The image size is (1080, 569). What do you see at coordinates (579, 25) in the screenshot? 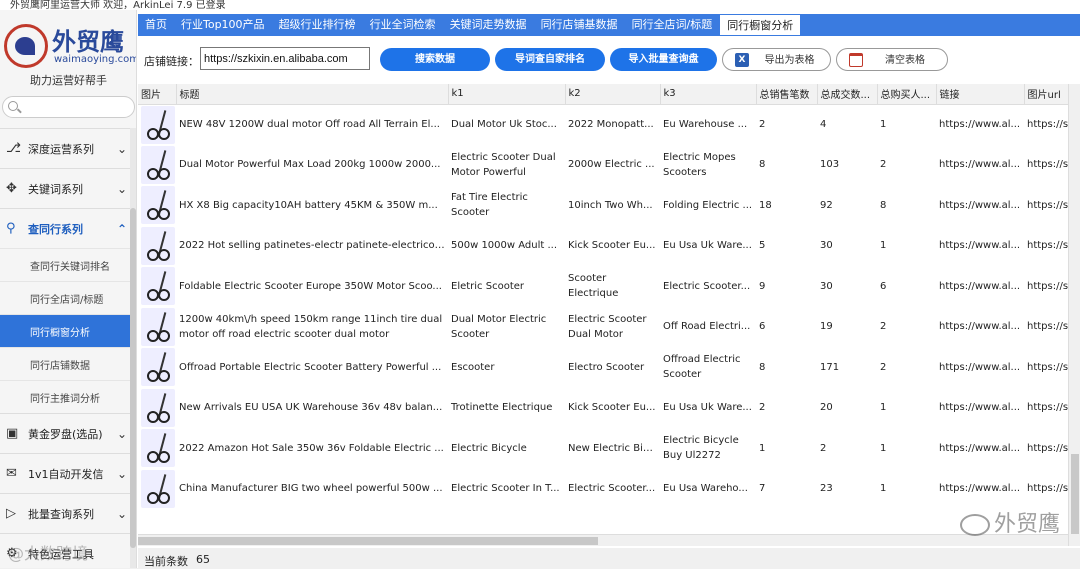
I see `tab-competitor-store-data: 同行店铺基数据` at bounding box center [579, 25].